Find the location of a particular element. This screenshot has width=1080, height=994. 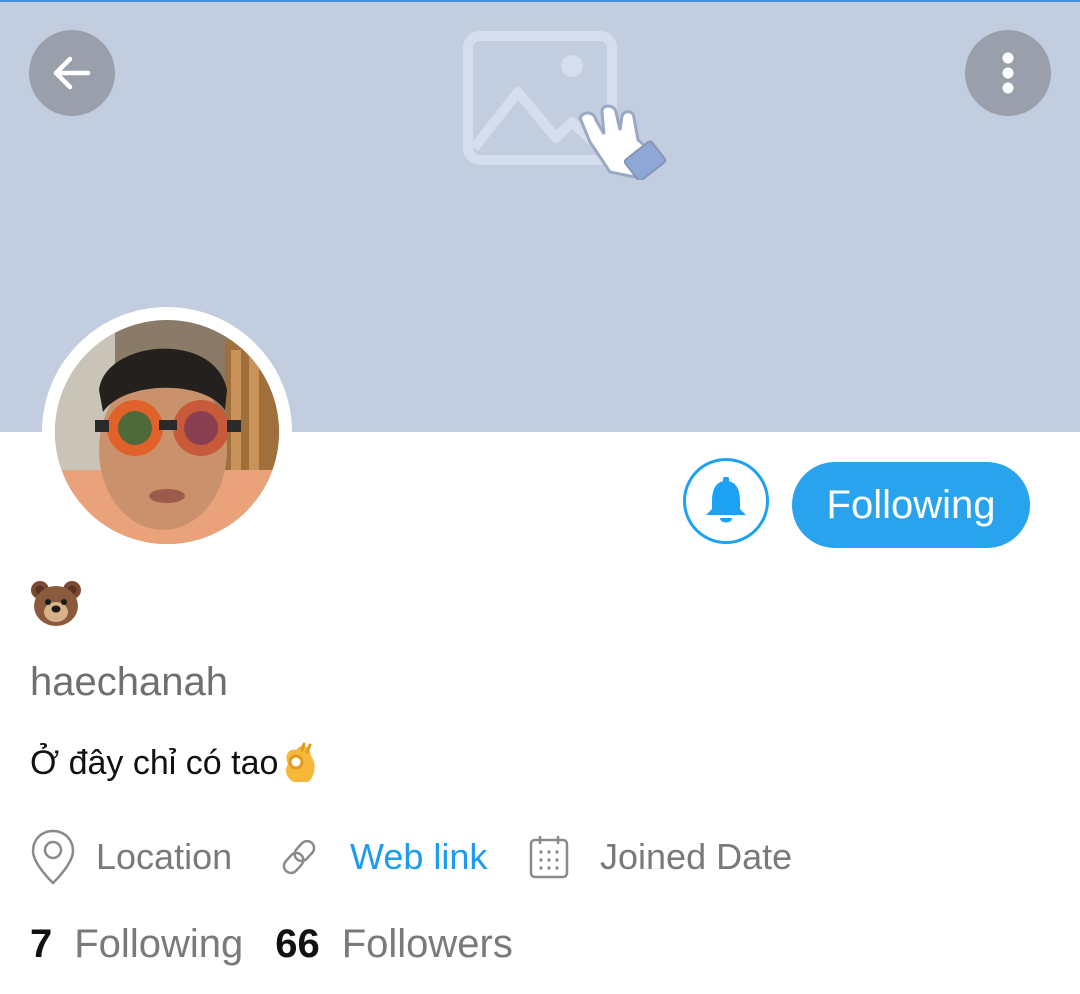

arrow-left-icon is located at coordinates (72, 73).